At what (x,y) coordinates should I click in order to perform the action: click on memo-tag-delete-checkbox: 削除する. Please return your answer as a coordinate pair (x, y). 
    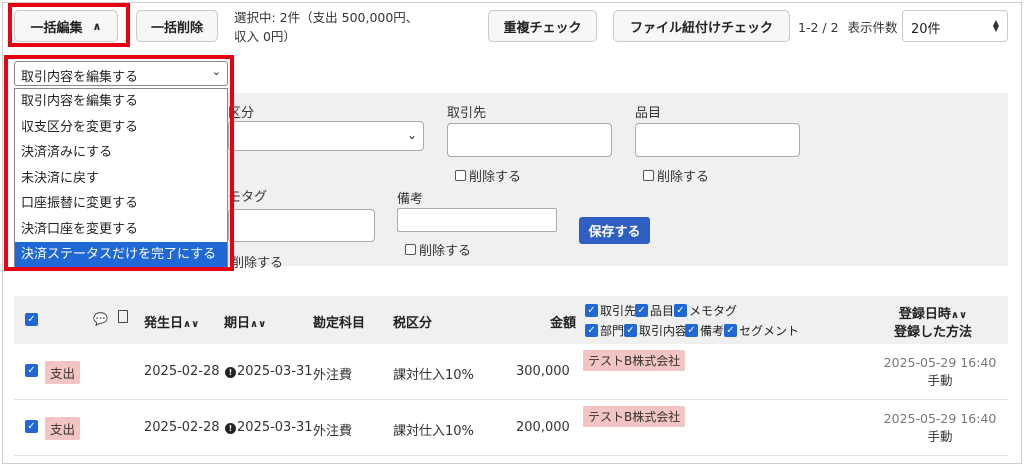
    Looking at the image, I should click on (257, 261).